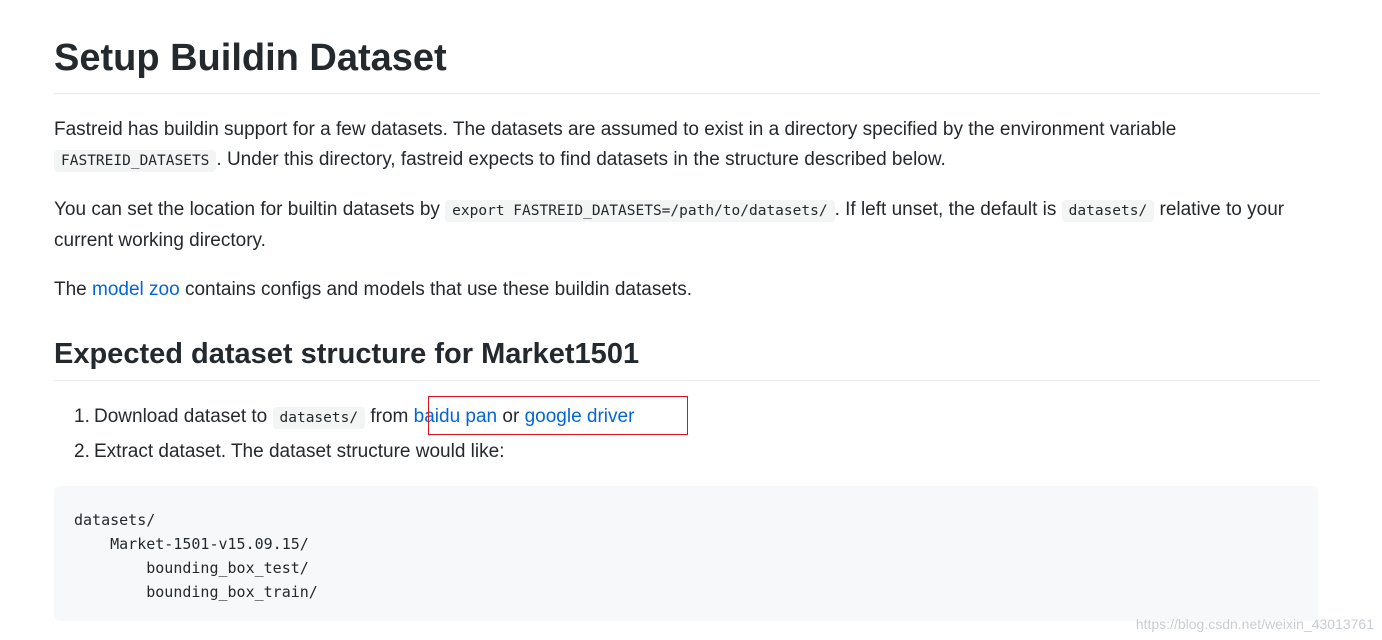  I want to click on step-text-from: from, so click(389, 416).